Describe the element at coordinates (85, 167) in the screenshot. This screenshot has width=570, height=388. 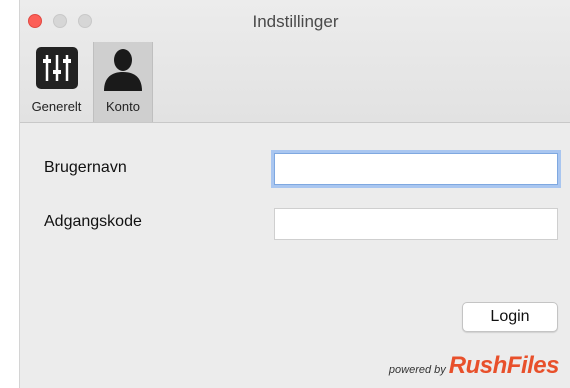
I see `username-label: Brugernavn` at that location.